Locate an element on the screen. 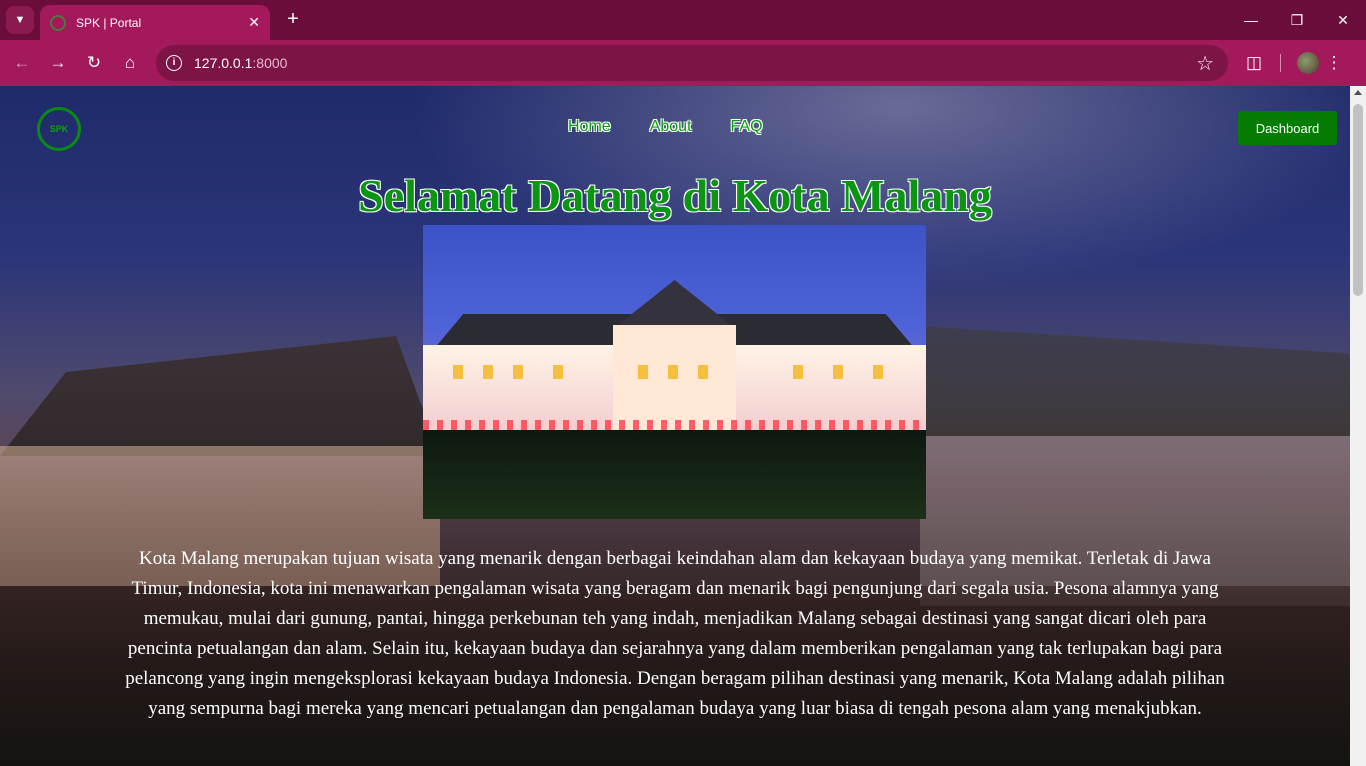 This screenshot has width=1366, height=766. city-hall-image is located at coordinates (674, 372).